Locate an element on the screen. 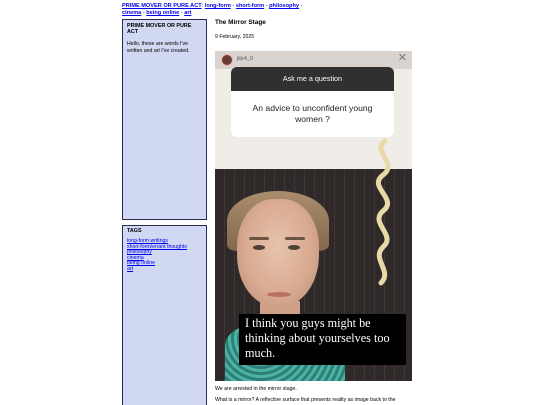  about-title: PRIME MOVER OR PURE ACT is located at coordinates (159, 29).